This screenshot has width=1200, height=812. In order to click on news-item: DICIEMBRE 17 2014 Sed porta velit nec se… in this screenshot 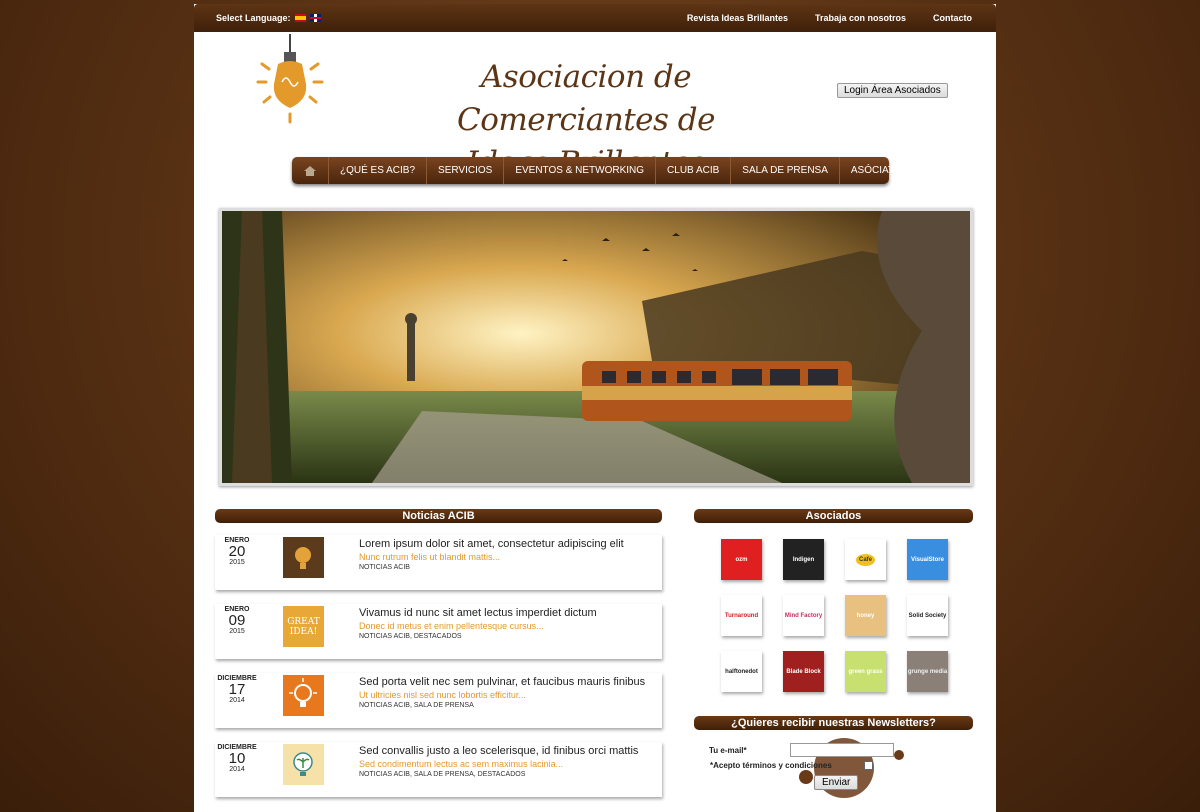, I will do `click(438, 700)`.